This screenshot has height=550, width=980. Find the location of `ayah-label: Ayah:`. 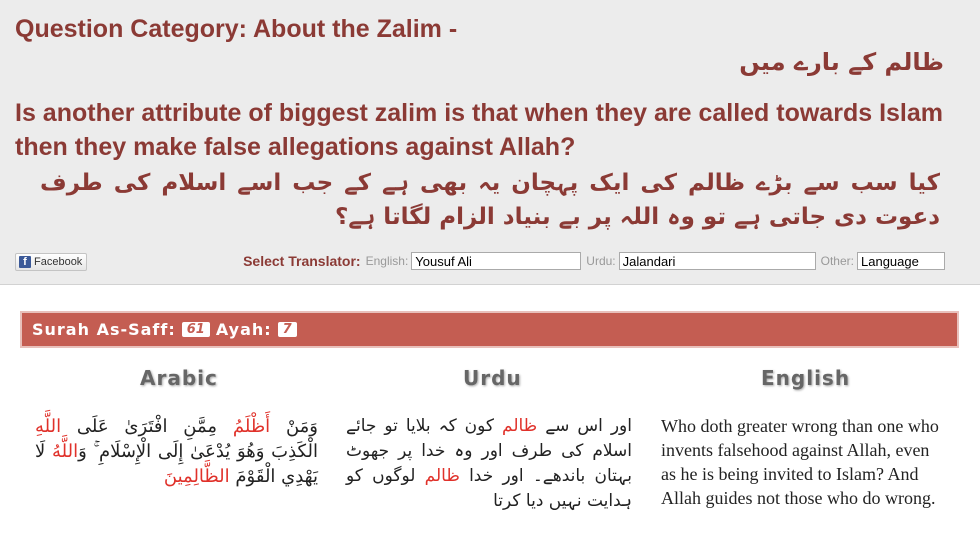

ayah-label: Ayah: is located at coordinates (243, 329).